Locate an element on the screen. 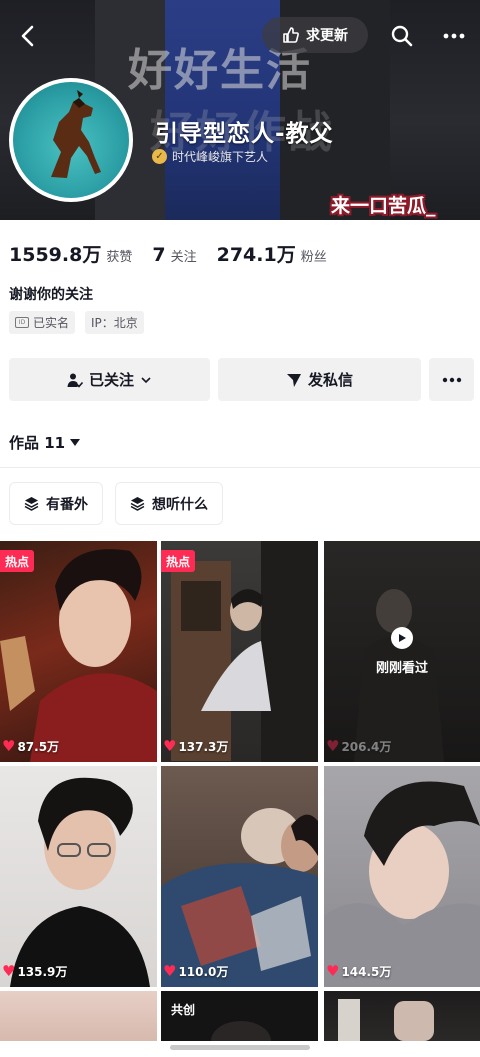 The height and width of the screenshot is (1057, 480). video-thumbnail: ♥ 135.9万 is located at coordinates (78, 876).